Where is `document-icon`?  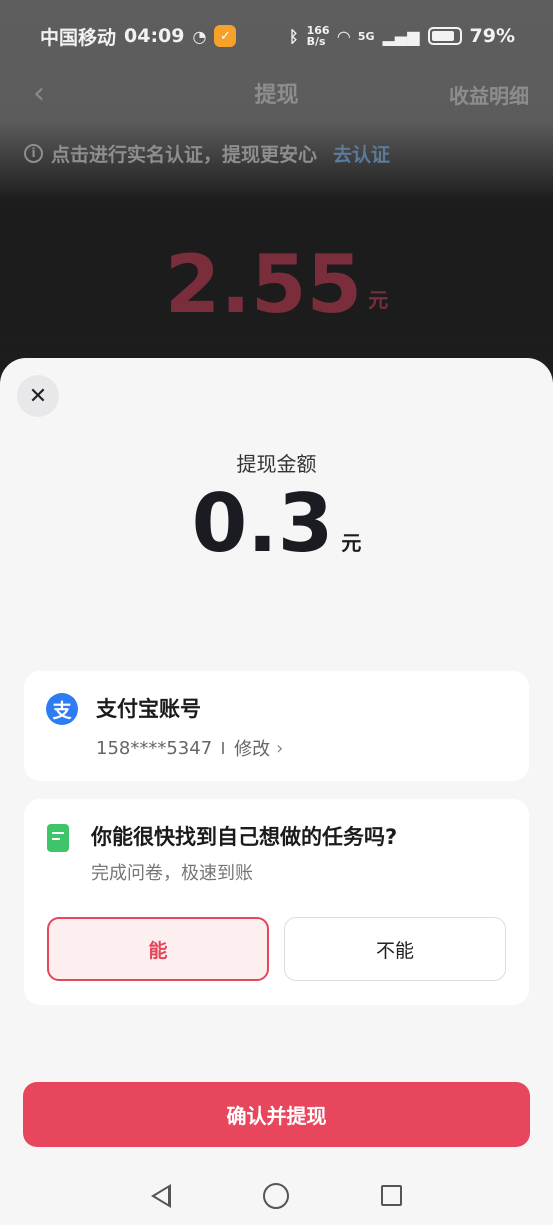 document-icon is located at coordinates (58, 838).